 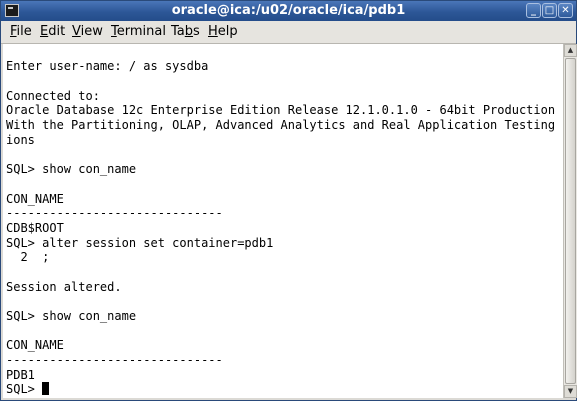 What do you see at coordinates (64, 287) in the screenshot?
I see `terminal-line: Session altered.` at bounding box center [64, 287].